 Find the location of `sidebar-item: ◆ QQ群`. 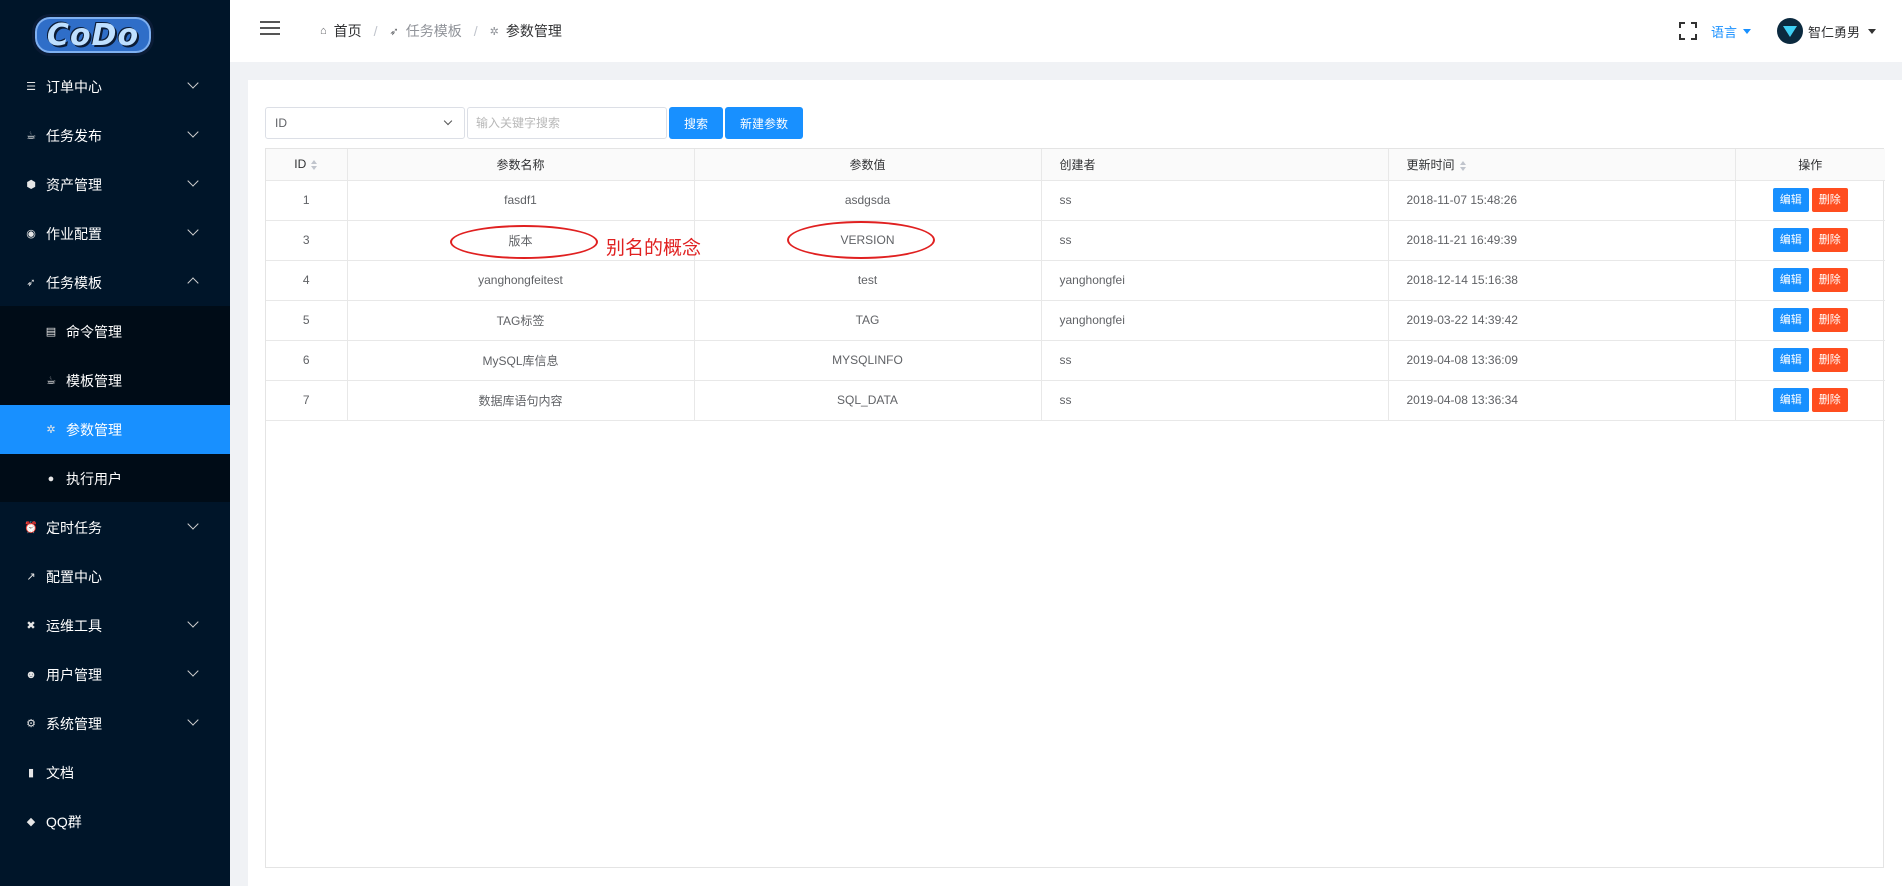

sidebar-item: ◆ QQ群 is located at coordinates (115, 821).